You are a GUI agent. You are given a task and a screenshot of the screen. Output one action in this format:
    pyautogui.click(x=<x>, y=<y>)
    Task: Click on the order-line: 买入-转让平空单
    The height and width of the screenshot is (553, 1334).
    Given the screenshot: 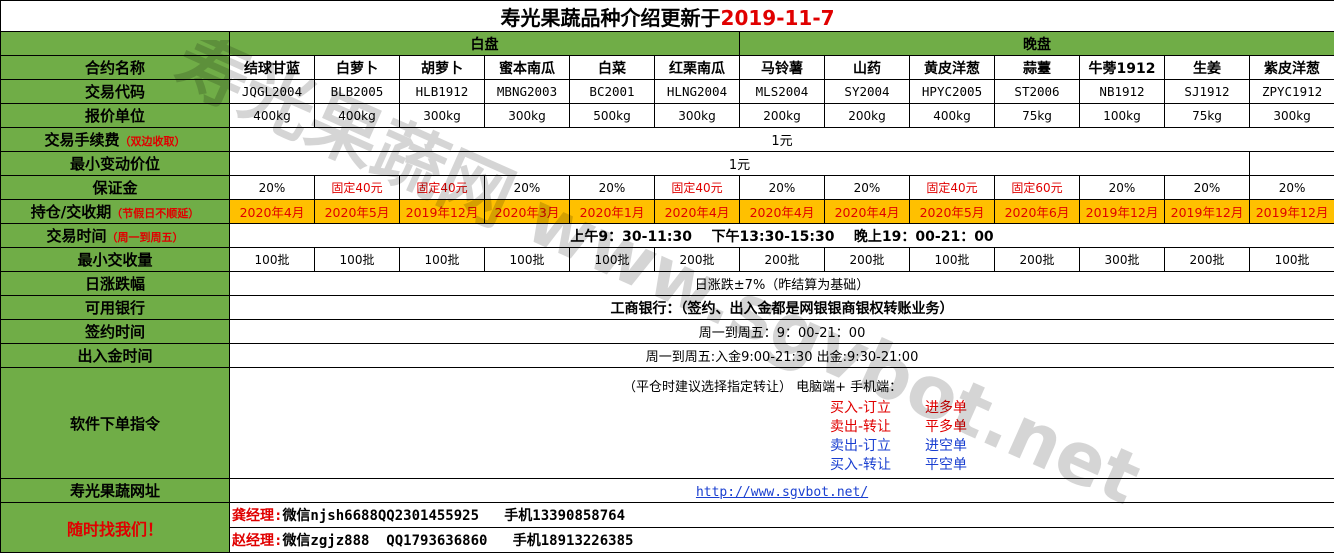 What is the action you would take?
    pyautogui.click(x=898, y=464)
    